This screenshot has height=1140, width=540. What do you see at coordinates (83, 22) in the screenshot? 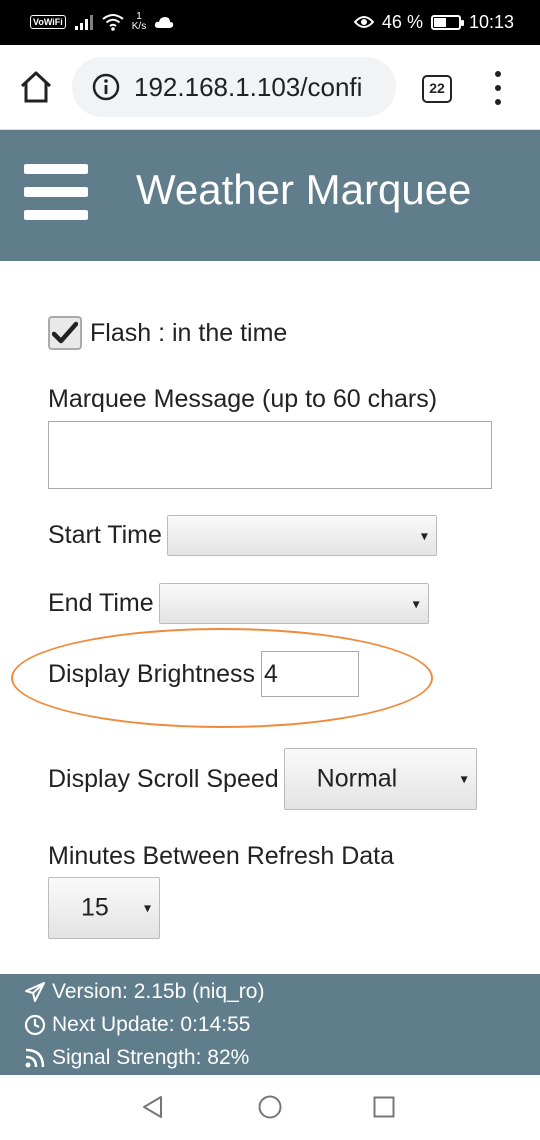
I see `signal-icon` at bounding box center [83, 22].